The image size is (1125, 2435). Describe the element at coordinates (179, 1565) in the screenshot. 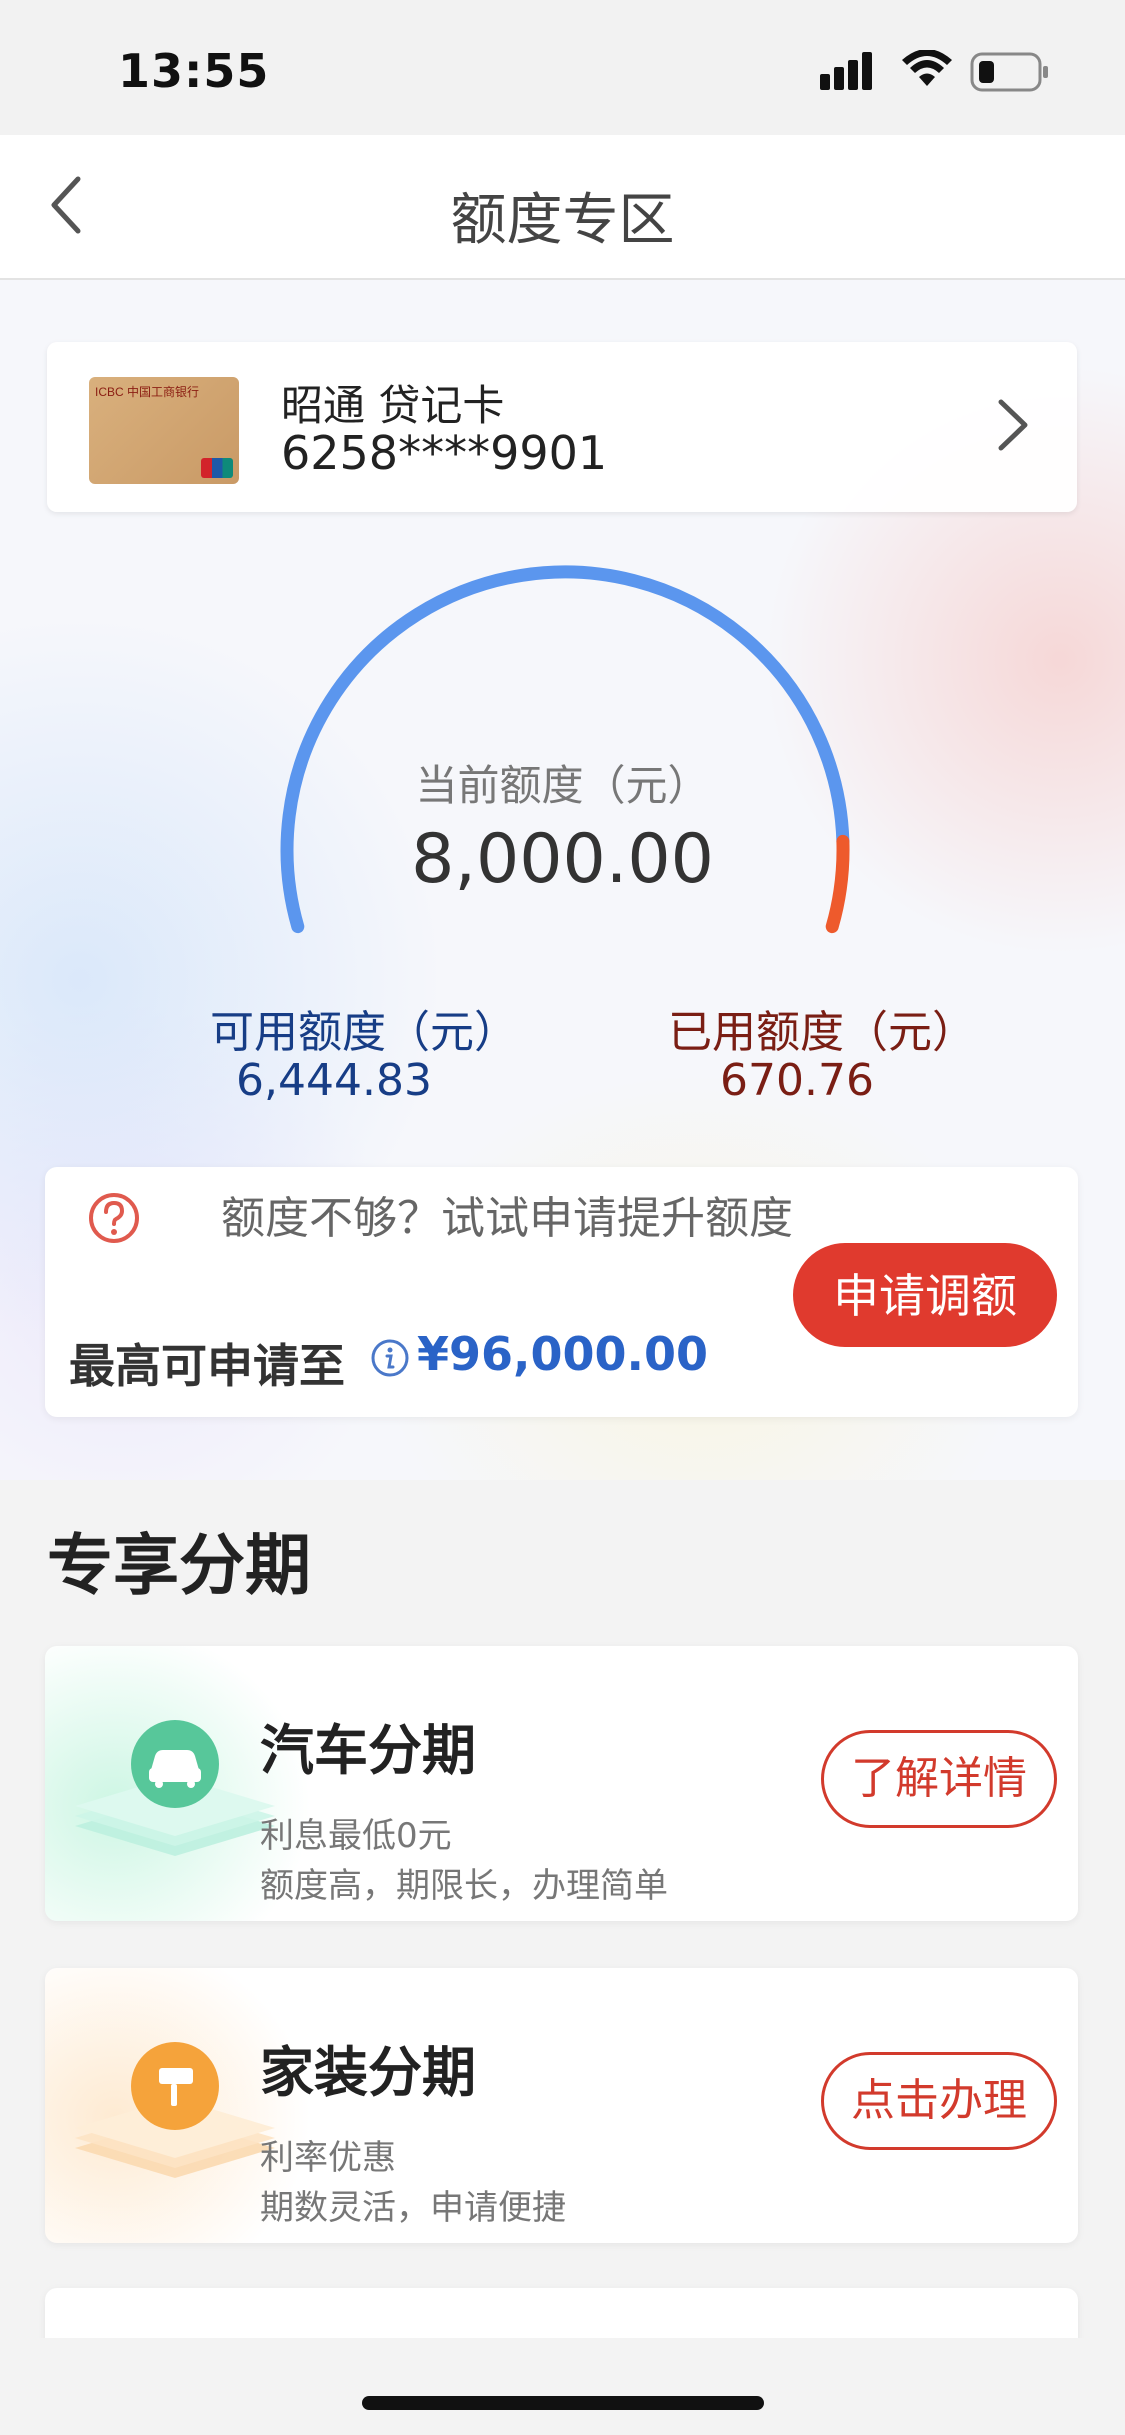

I see `section-title: 专享分期` at that location.